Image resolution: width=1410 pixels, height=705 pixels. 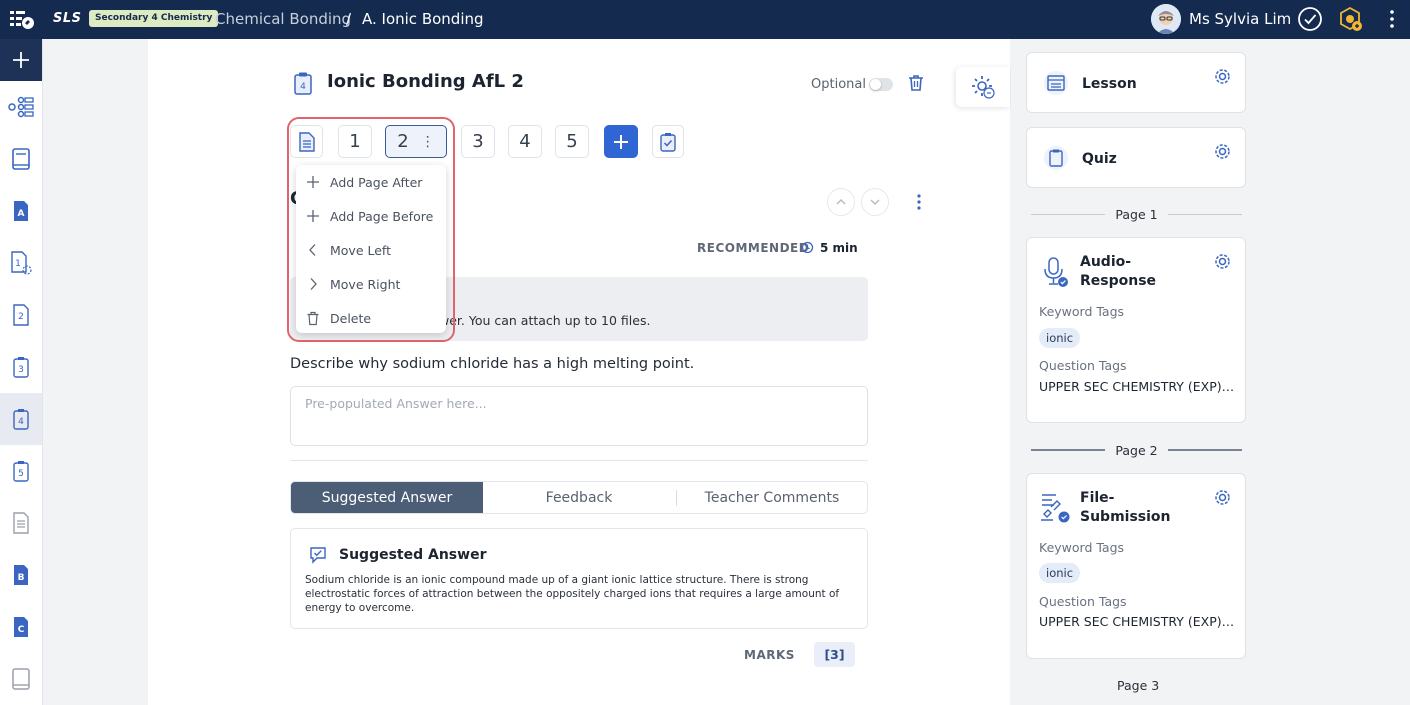 What do you see at coordinates (67, 18) in the screenshot?
I see `sls-logo: SLS` at bounding box center [67, 18].